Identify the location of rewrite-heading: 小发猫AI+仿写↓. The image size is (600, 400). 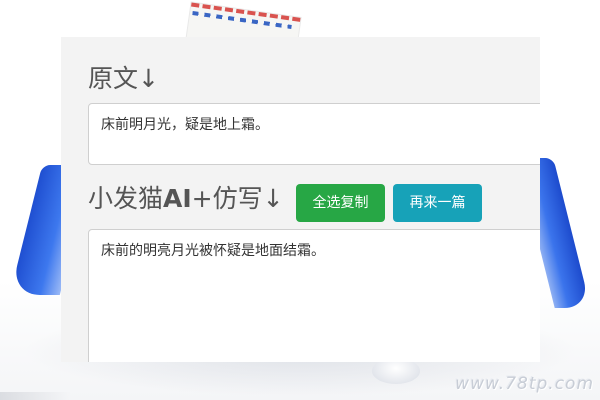
(186, 199).